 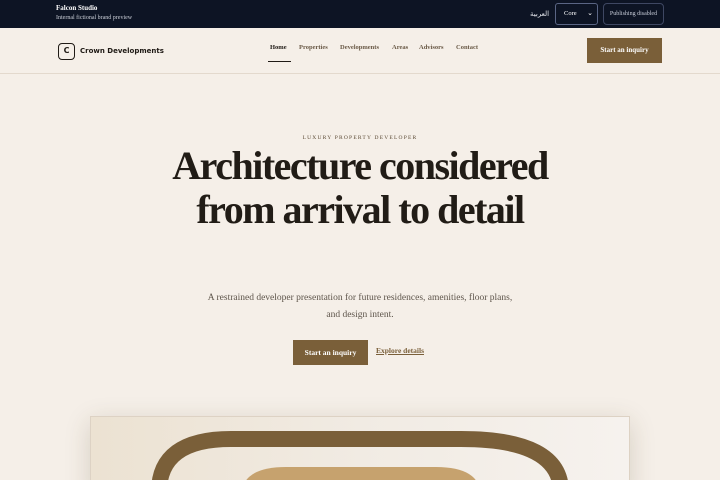 I want to click on nav-item-home: Home, so click(x=278, y=47).